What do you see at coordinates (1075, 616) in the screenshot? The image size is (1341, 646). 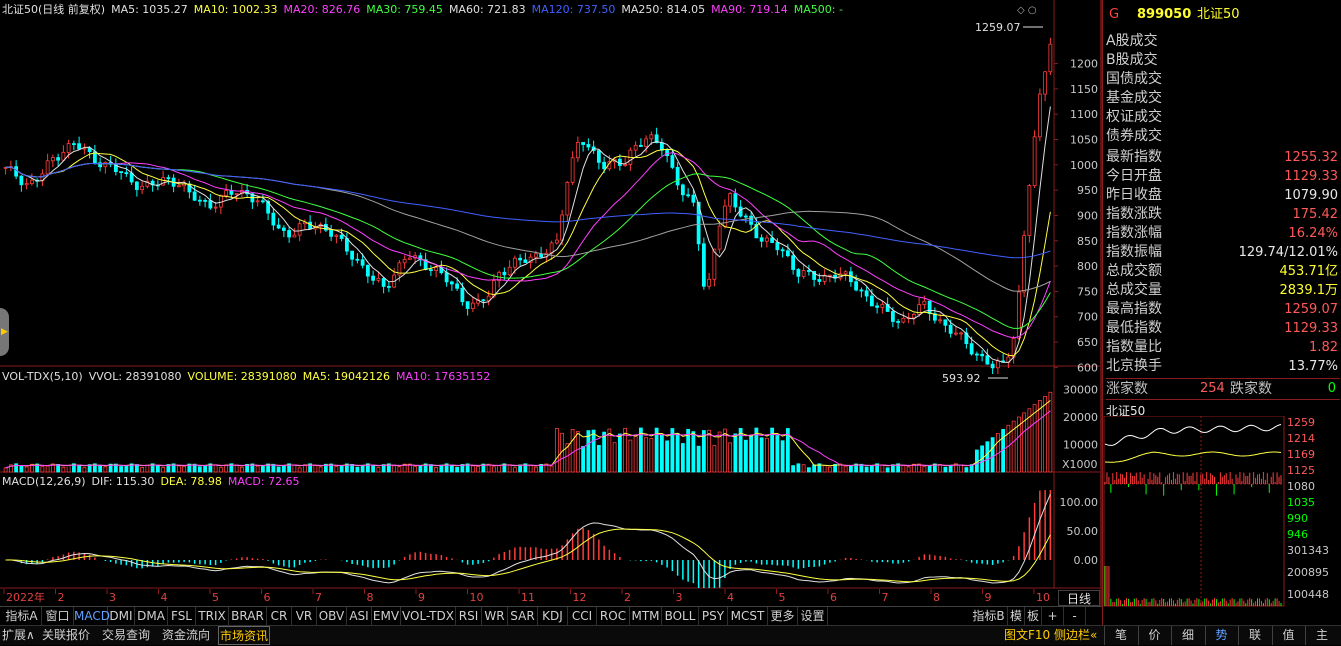 I see `template-tab: -` at bounding box center [1075, 616].